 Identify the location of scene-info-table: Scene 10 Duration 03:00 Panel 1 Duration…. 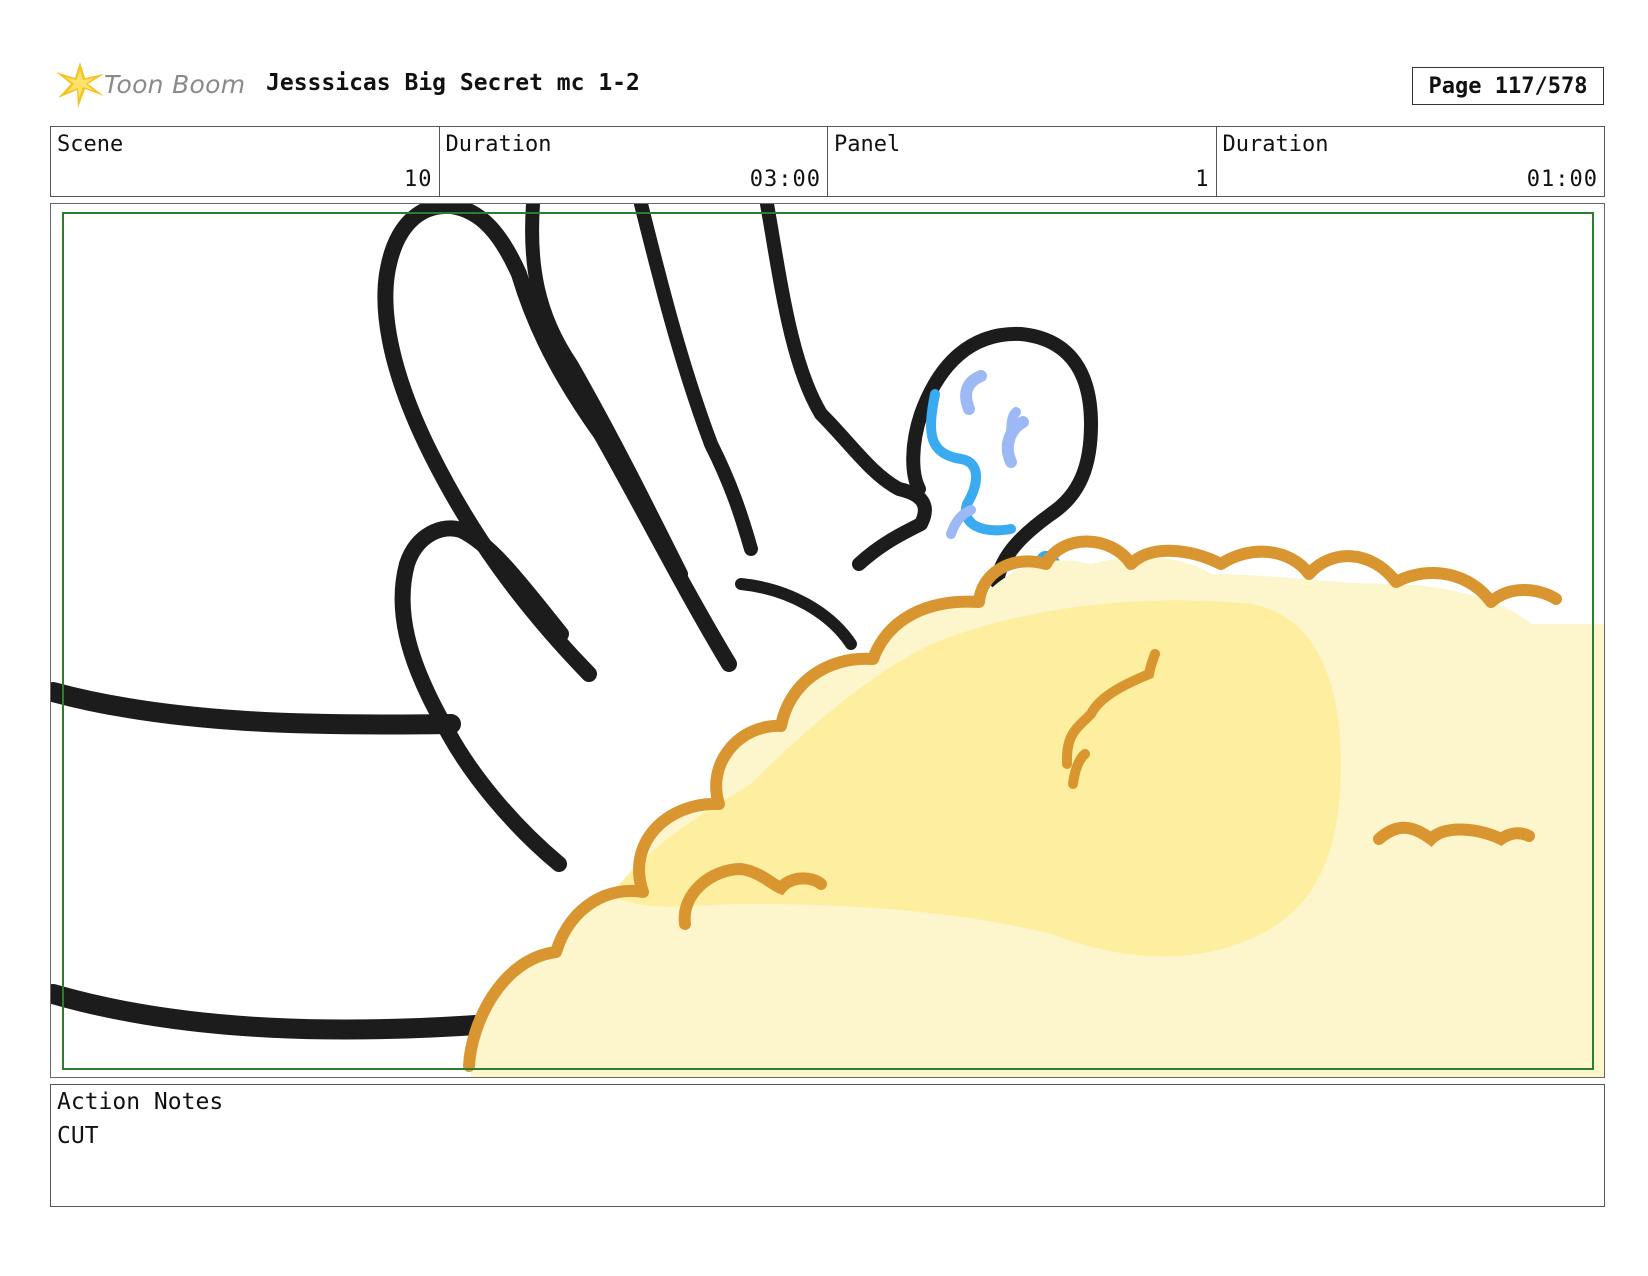
(827, 161).